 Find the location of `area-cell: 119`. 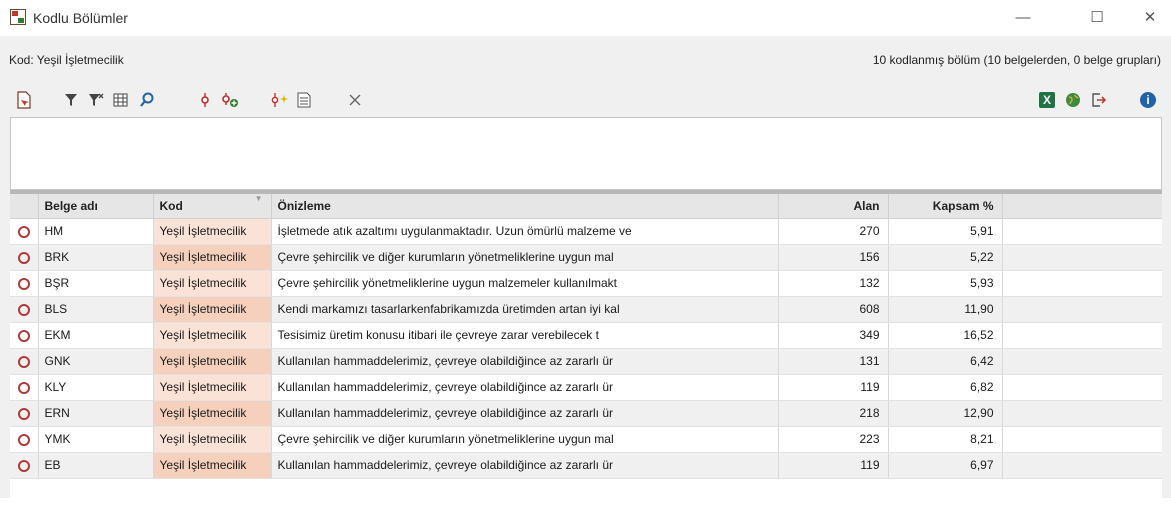

area-cell: 119 is located at coordinates (833, 465).